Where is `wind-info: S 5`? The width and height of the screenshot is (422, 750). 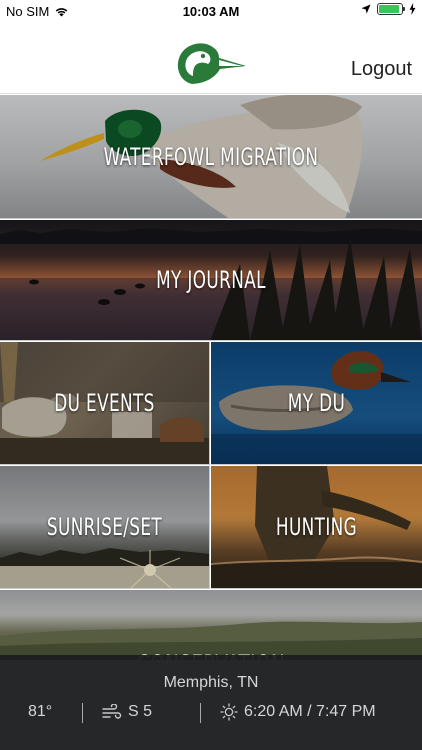 wind-info: S 5 is located at coordinates (127, 712).